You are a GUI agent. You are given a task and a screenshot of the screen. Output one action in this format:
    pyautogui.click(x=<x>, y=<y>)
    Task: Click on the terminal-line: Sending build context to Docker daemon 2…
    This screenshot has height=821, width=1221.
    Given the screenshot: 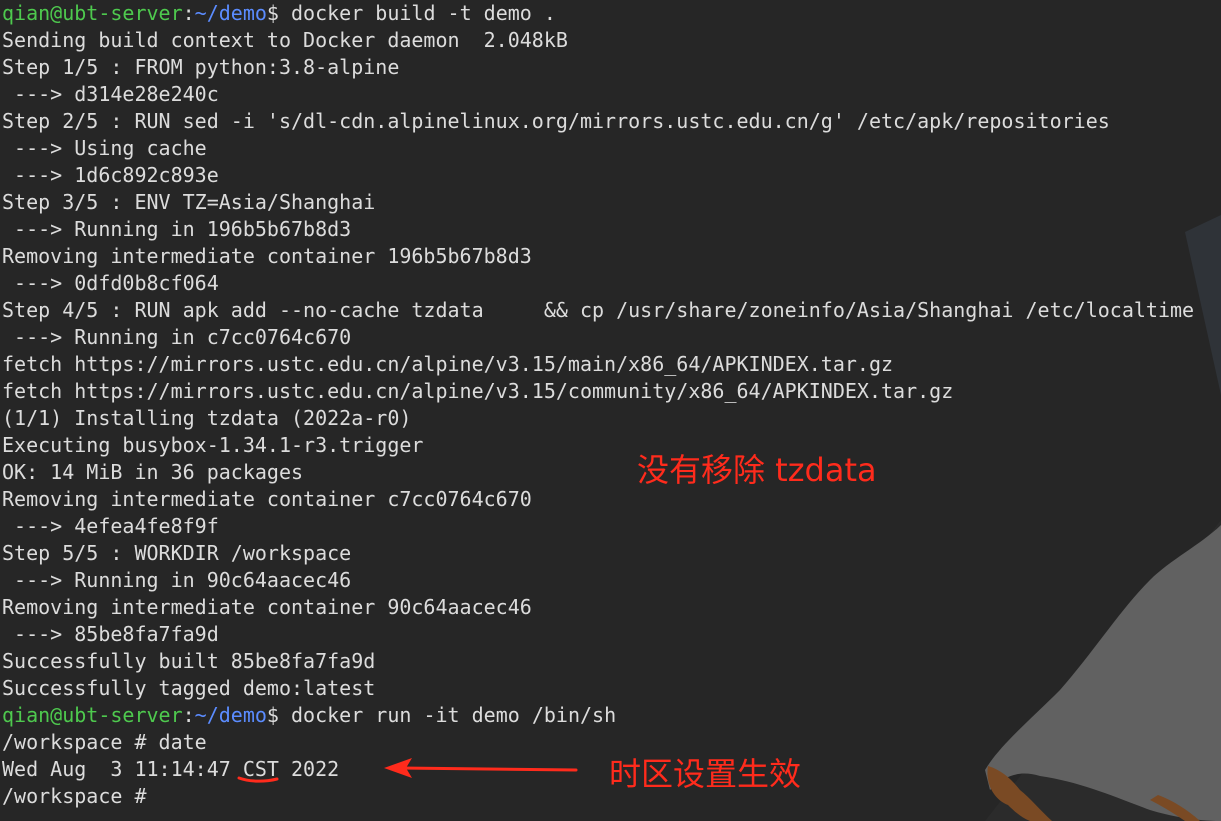 What is the action you would take?
    pyautogui.click(x=598, y=40)
    